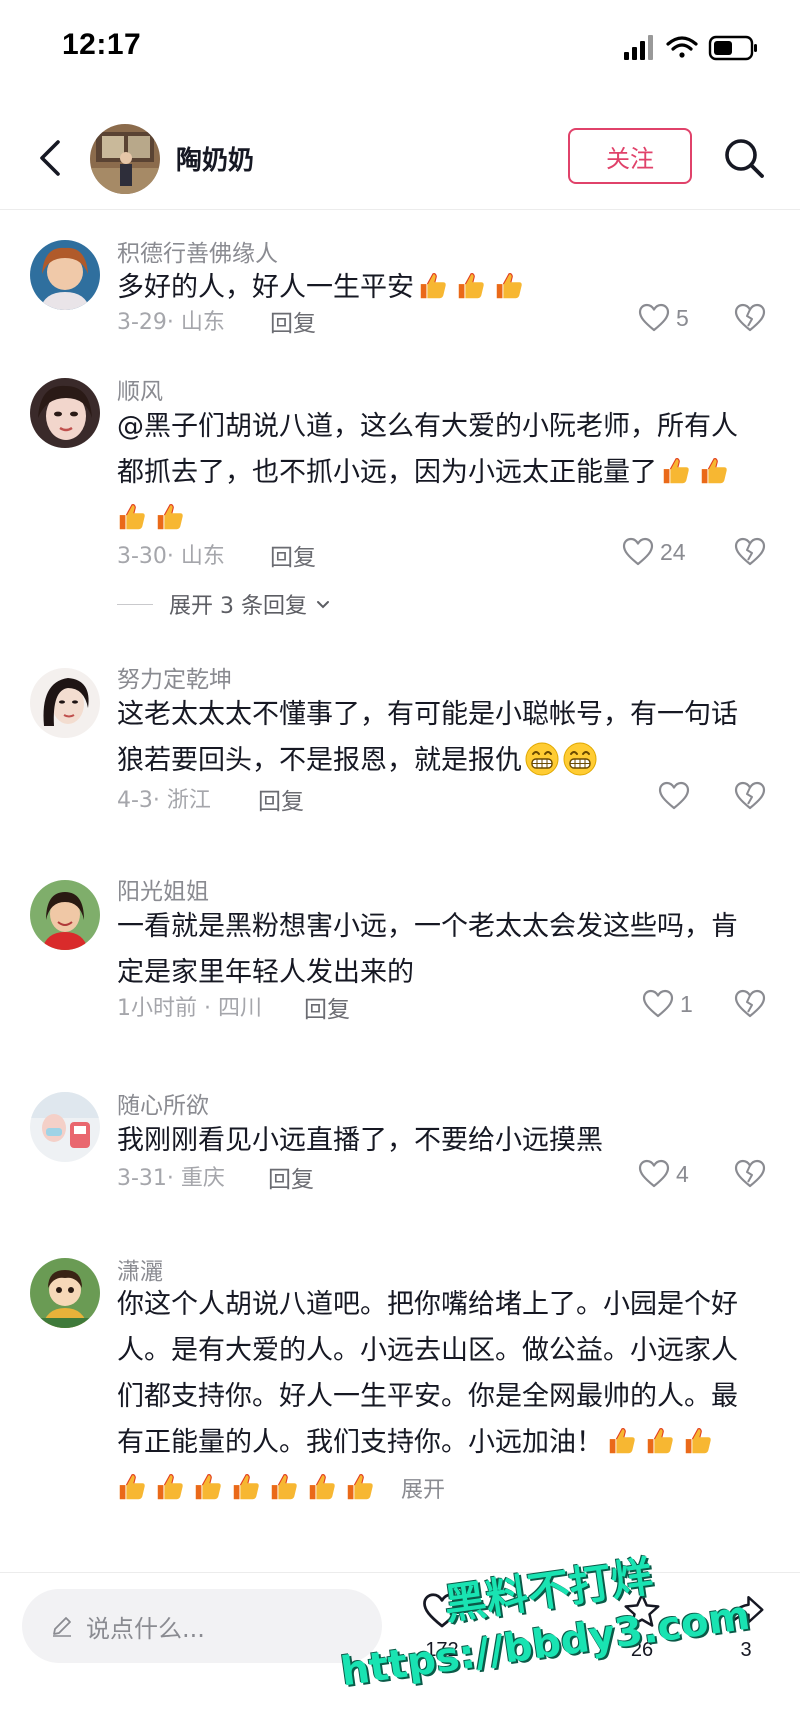 This screenshot has height=1733, width=800. I want to click on comment-text: 这老太太太不懂事了，有可能是小聪帐号，有一句话 狼若要回头，不是报恩，就是报仇, so click(442, 738).